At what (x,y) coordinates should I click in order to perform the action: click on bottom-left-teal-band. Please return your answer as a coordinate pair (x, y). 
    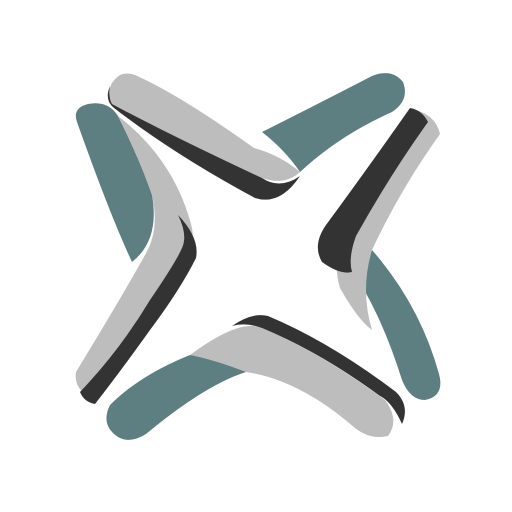
    Looking at the image, I should click on (176, 397).